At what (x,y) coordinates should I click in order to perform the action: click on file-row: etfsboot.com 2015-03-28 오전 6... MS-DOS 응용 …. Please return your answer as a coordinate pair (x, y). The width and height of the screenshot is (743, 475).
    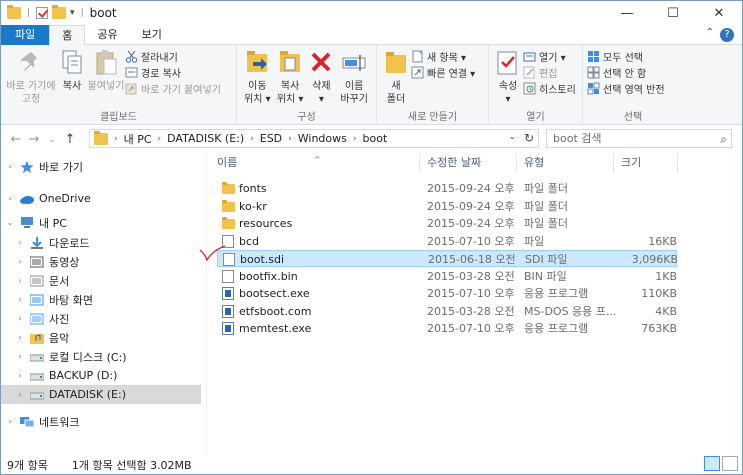
    Looking at the image, I should click on (447, 311).